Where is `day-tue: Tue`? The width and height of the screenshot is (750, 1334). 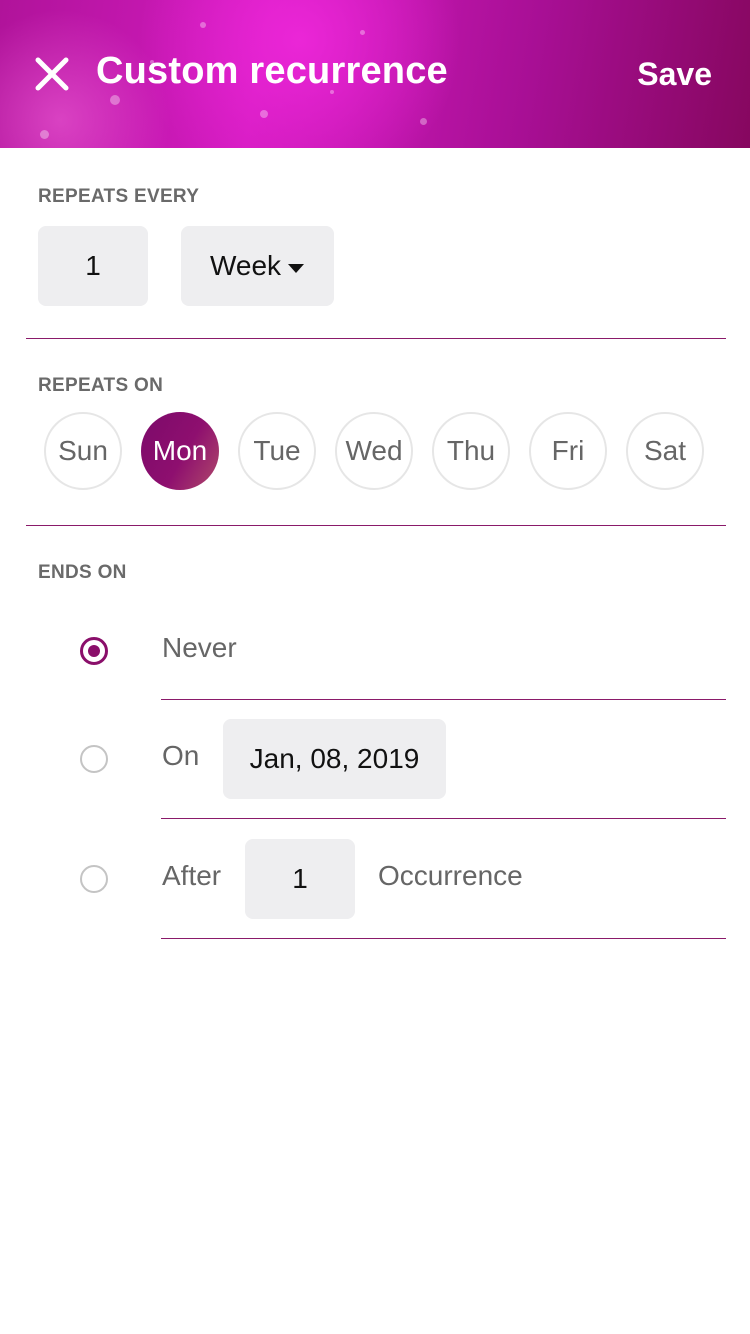 day-tue: Tue is located at coordinates (277, 451).